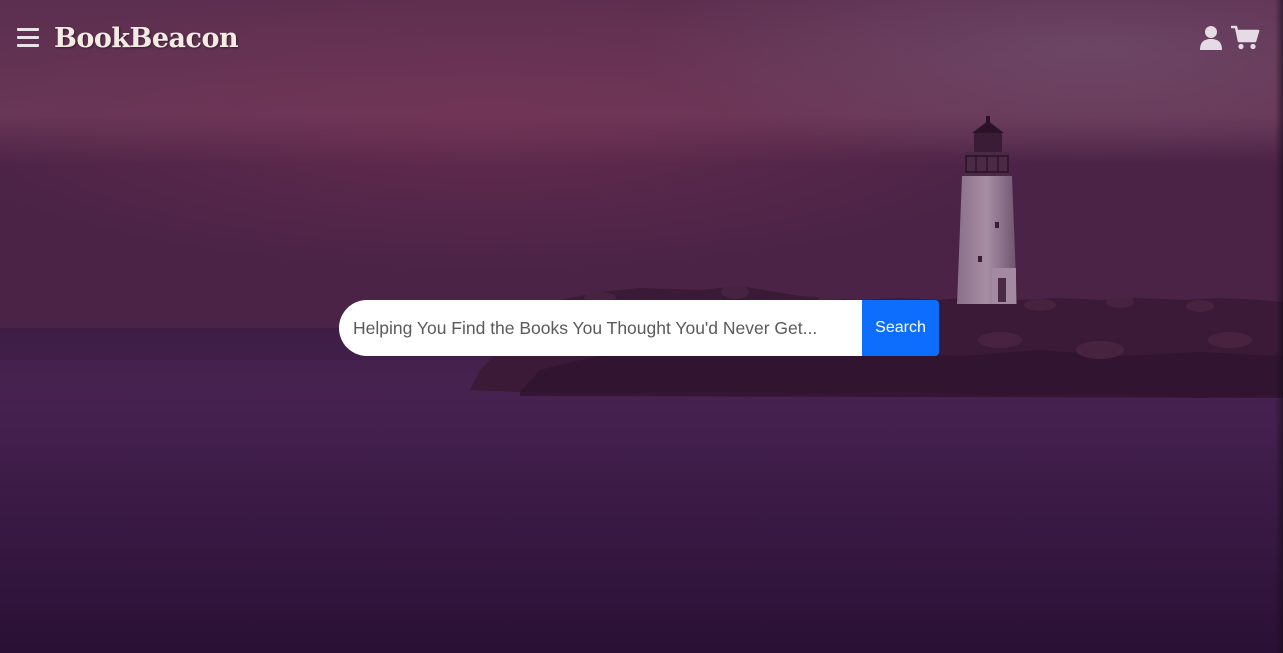 The width and height of the screenshot is (1283, 653). I want to click on user-account-icon, so click(1211, 37).